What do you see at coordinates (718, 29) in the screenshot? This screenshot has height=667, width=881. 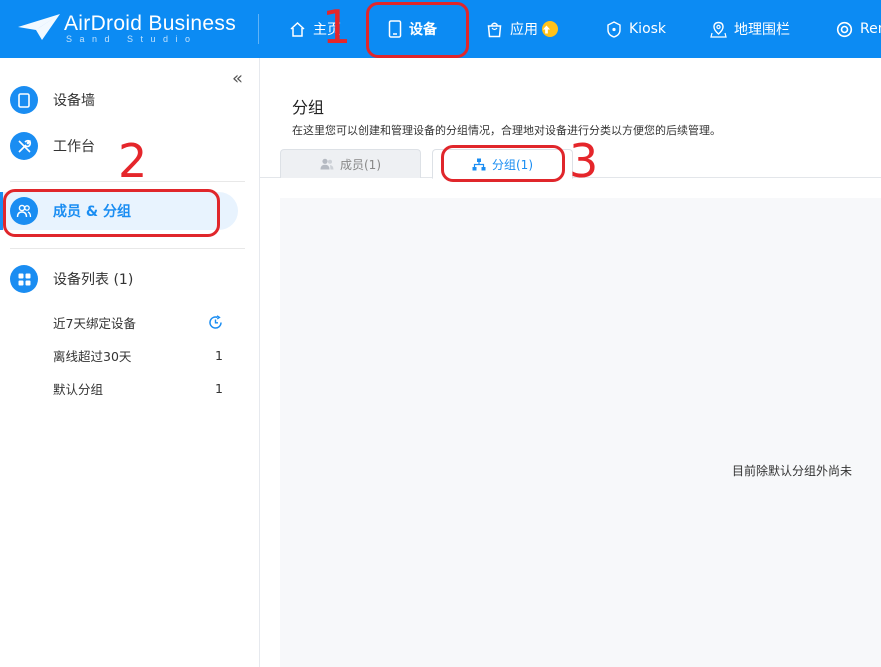 I see `map-pin-icon` at bounding box center [718, 29].